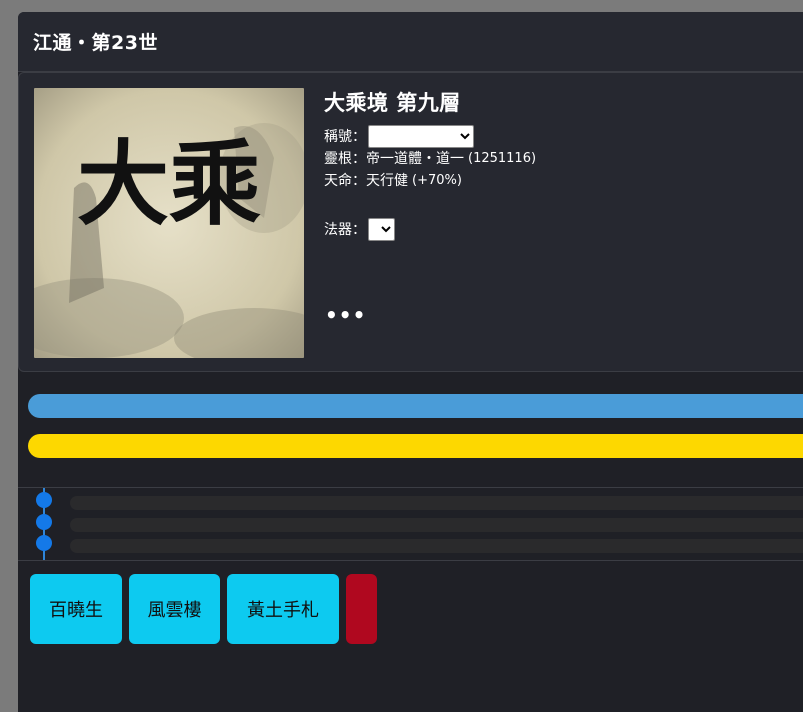 Image resolution: width=803 pixels, height=712 pixels. I want to click on baixiaosheng-button: 百曉生, so click(76, 609).